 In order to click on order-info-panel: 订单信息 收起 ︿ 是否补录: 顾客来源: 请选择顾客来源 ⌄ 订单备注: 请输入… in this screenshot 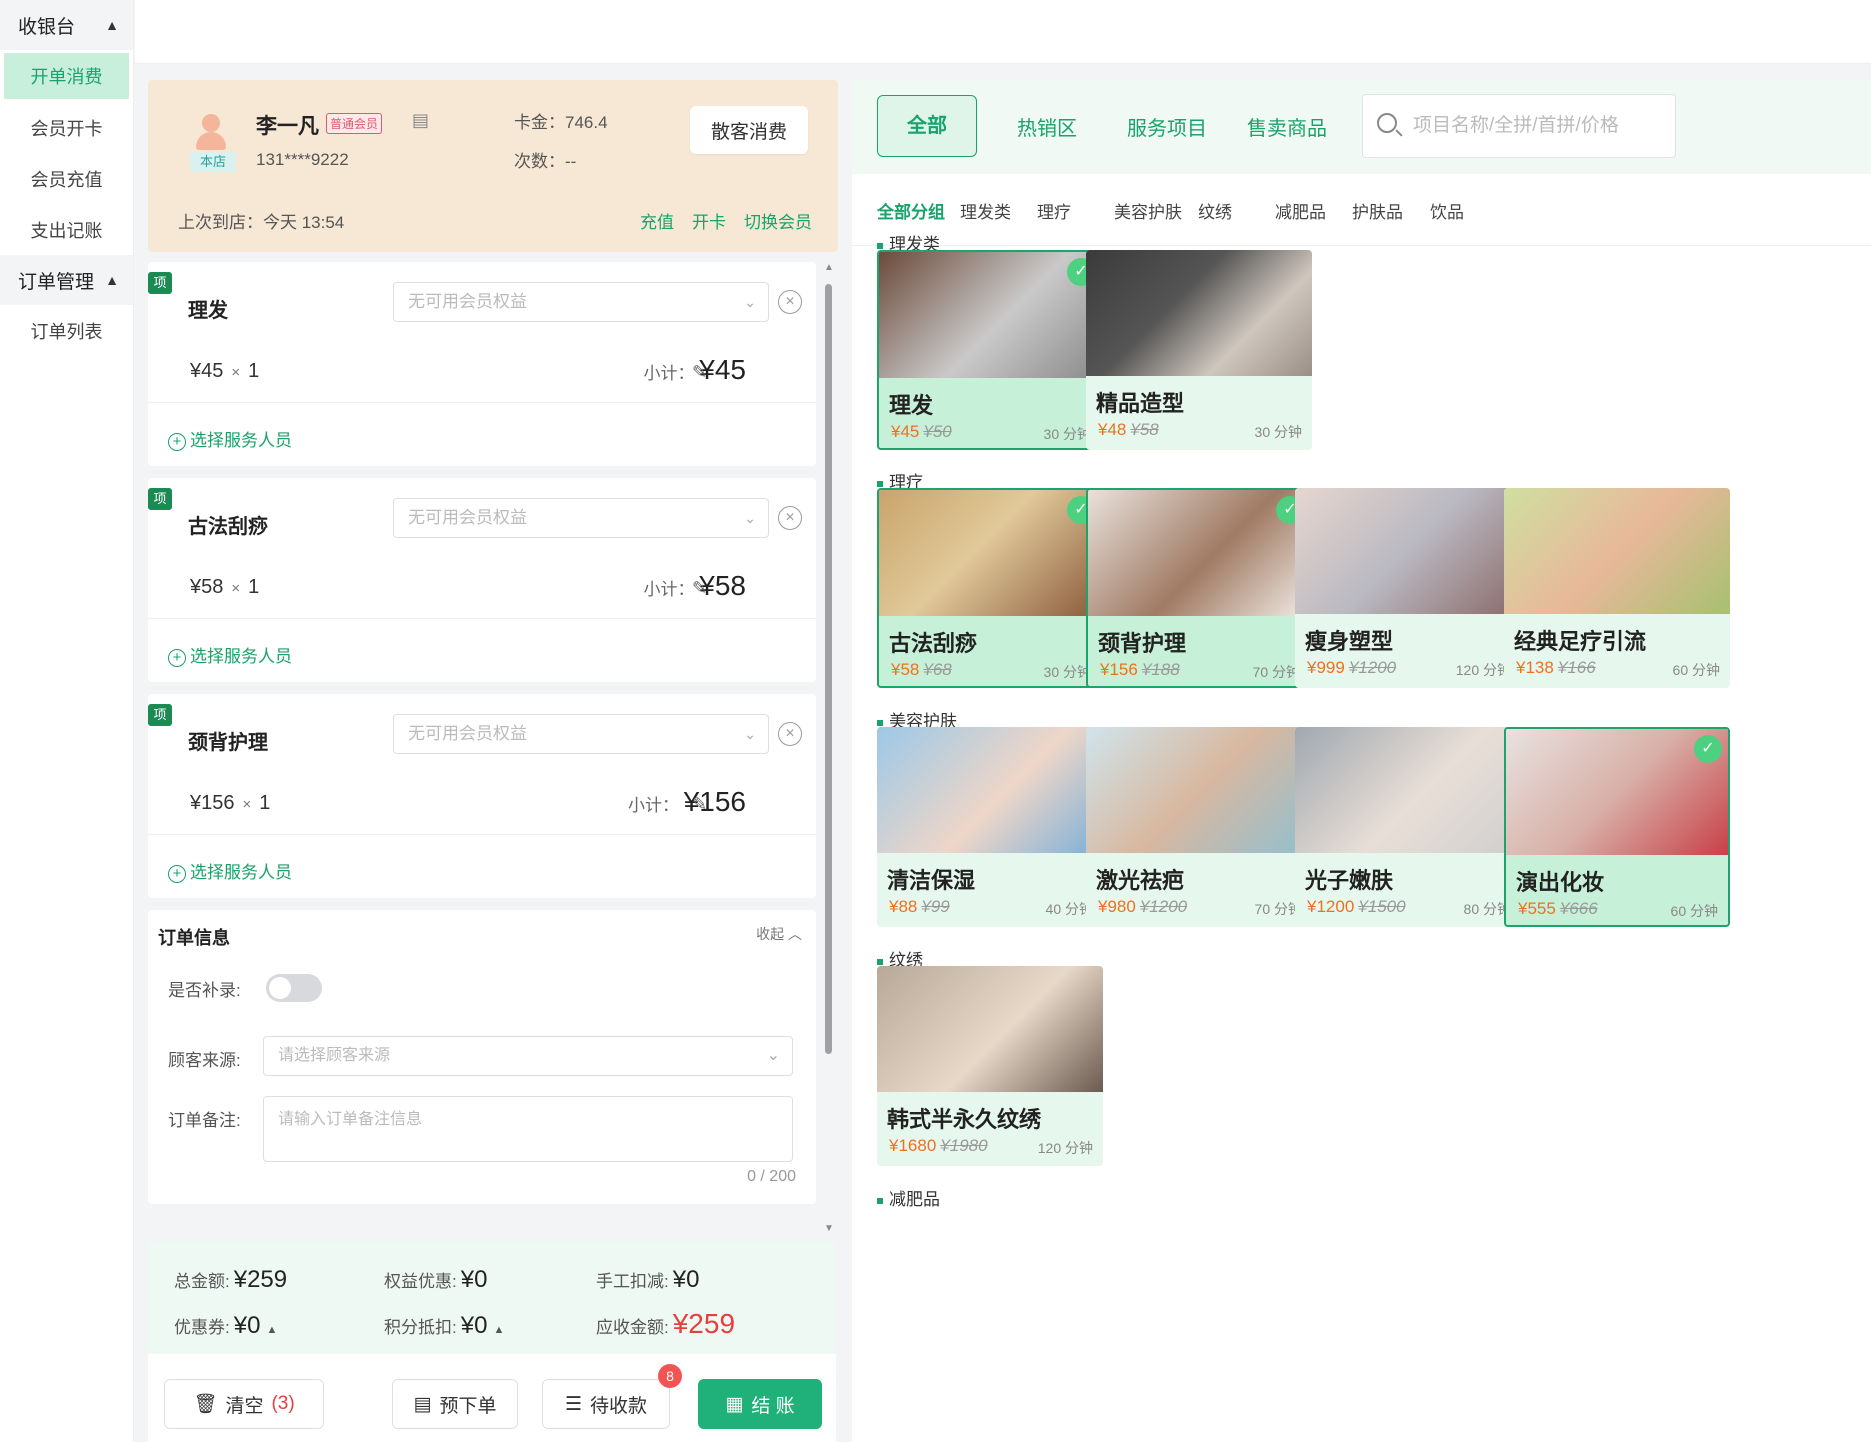, I will do `click(482, 1057)`.